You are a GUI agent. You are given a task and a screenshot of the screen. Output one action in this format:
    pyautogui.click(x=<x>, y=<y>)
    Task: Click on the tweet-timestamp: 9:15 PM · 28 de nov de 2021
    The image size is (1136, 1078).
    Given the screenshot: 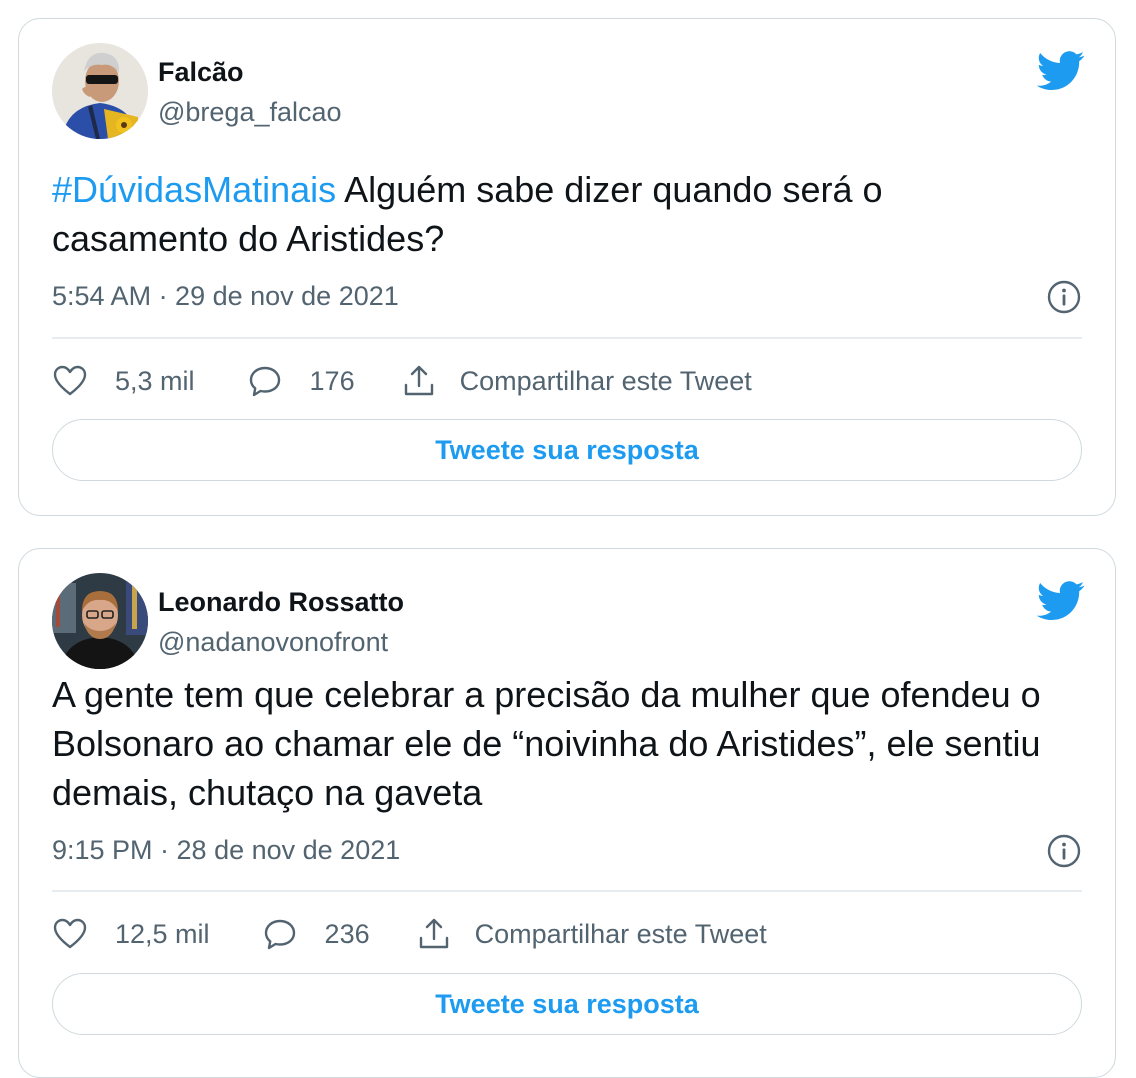 What is the action you would take?
    pyautogui.click(x=226, y=850)
    